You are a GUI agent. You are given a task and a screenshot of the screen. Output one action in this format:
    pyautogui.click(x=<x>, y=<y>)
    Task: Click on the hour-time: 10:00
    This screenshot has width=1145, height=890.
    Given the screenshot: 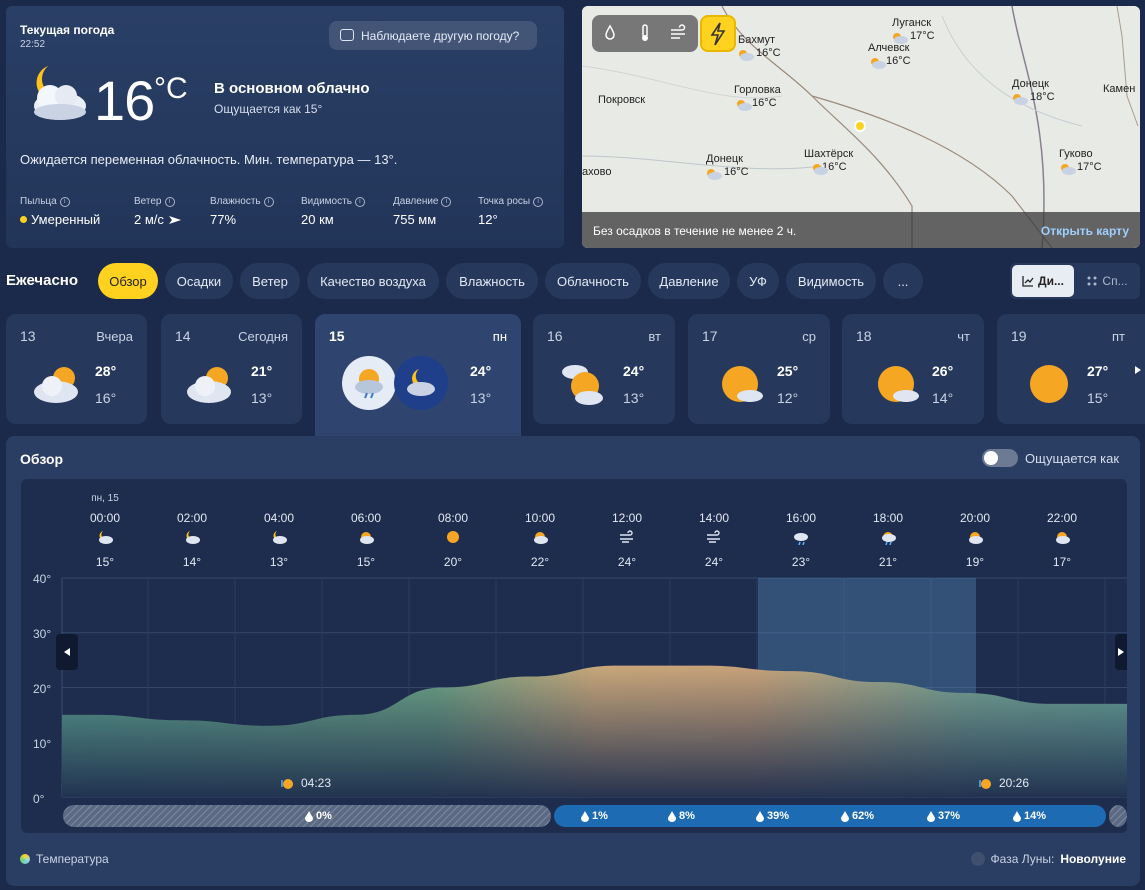 What is the action you would take?
    pyautogui.click(x=540, y=518)
    